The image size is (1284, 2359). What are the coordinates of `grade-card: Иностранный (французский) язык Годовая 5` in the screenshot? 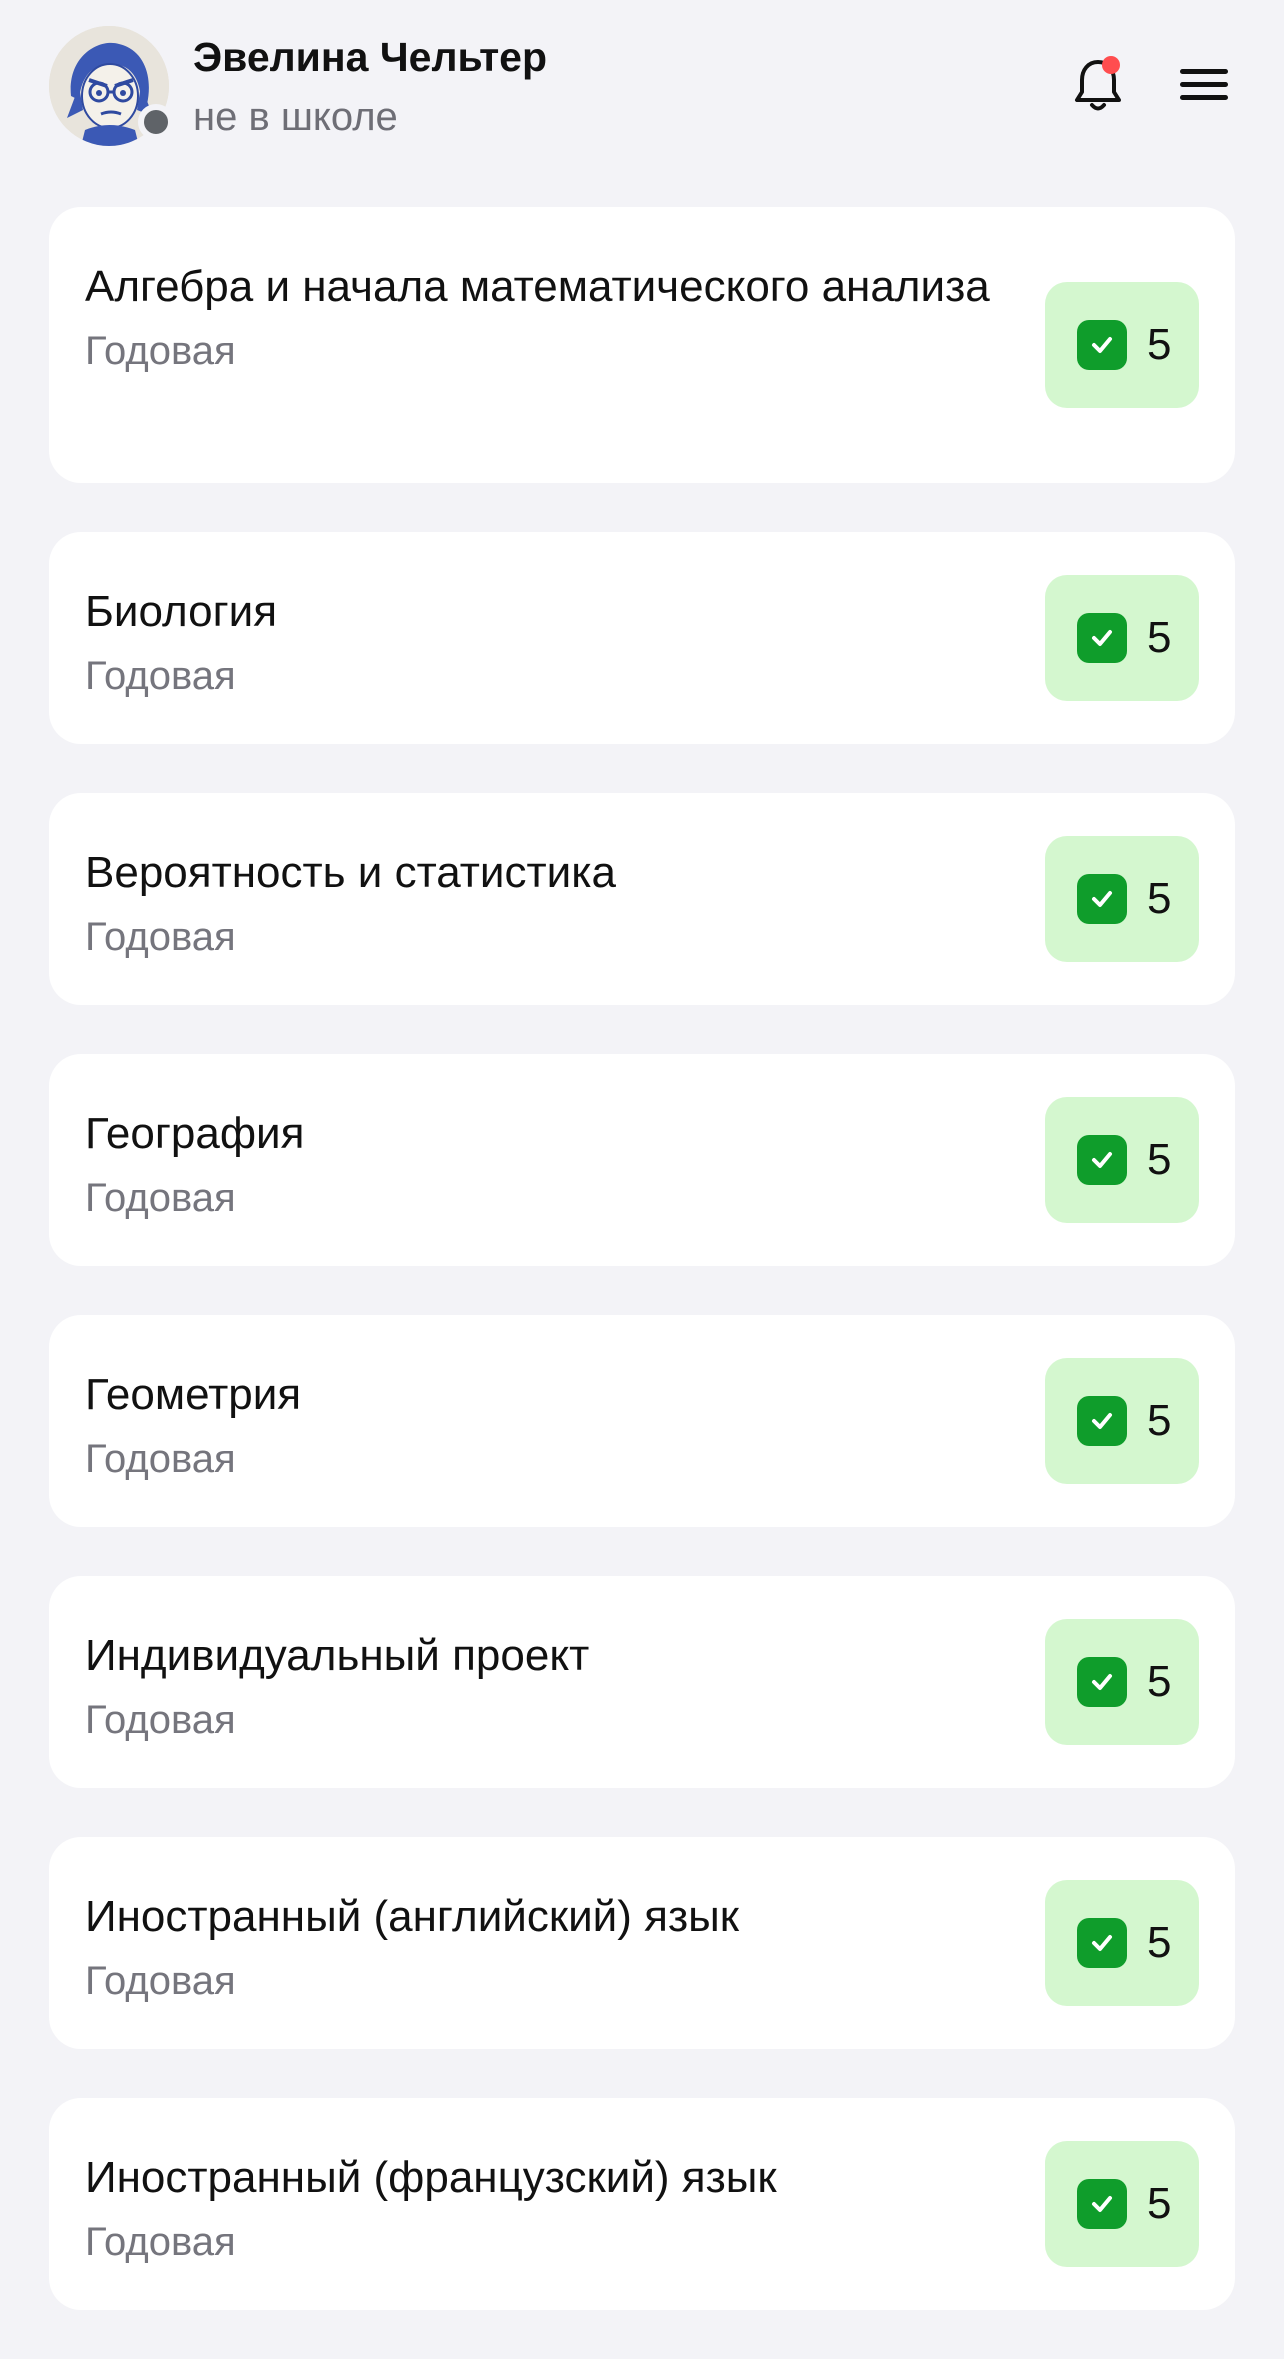 It's located at (642, 2204).